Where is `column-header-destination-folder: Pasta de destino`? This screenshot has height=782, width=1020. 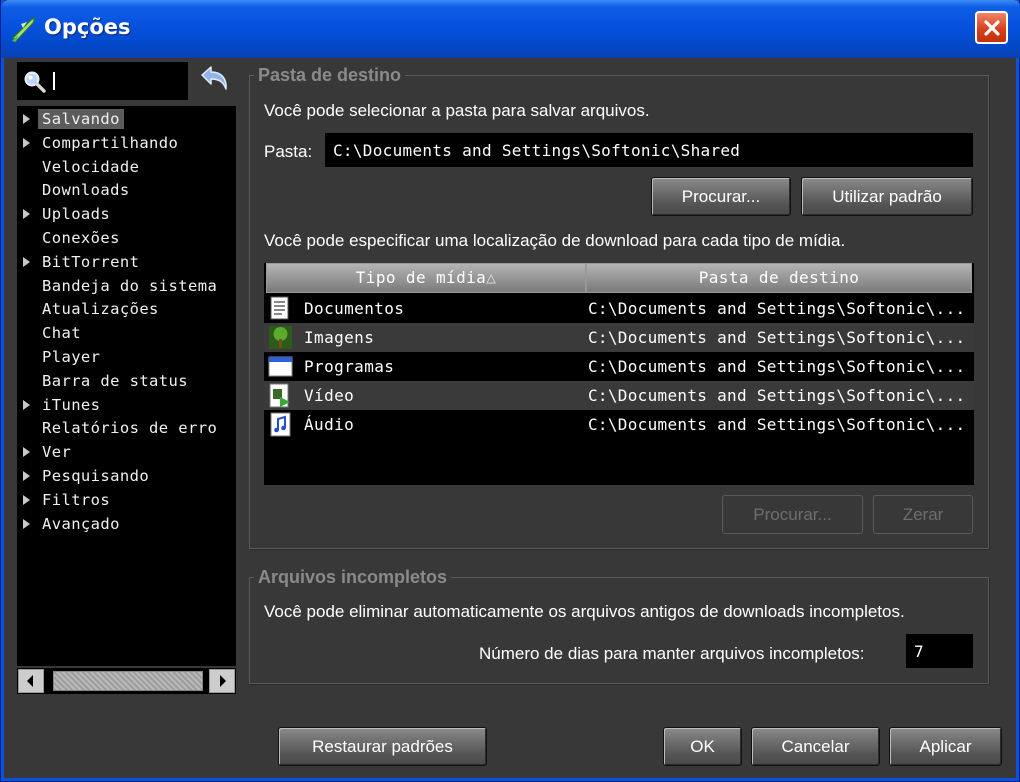
column-header-destination-folder: Pasta de destino is located at coordinates (779, 278).